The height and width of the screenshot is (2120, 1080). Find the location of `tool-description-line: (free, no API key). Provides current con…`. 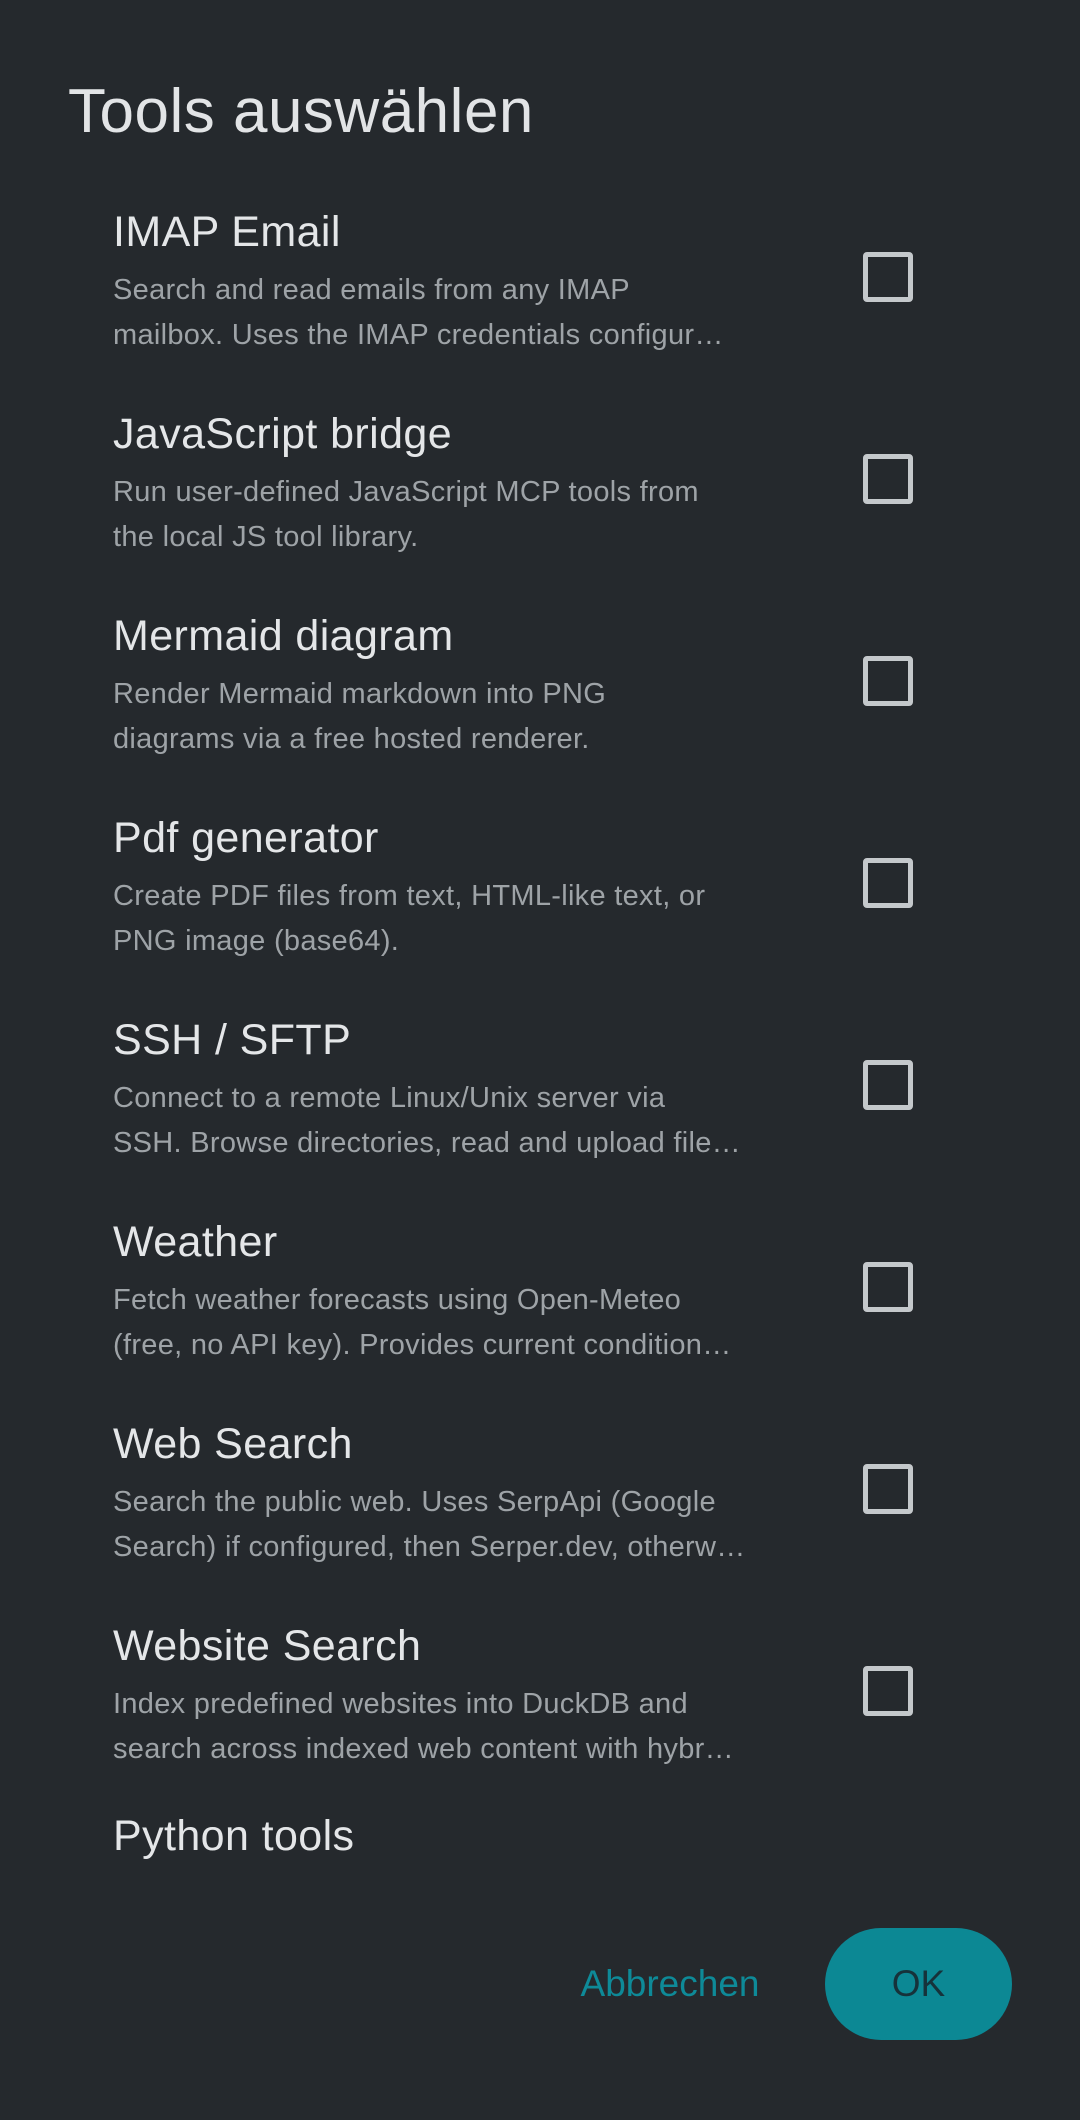

tool-description-line: (free, no API key). Provides current con… is located at coordinates (422, 1345).